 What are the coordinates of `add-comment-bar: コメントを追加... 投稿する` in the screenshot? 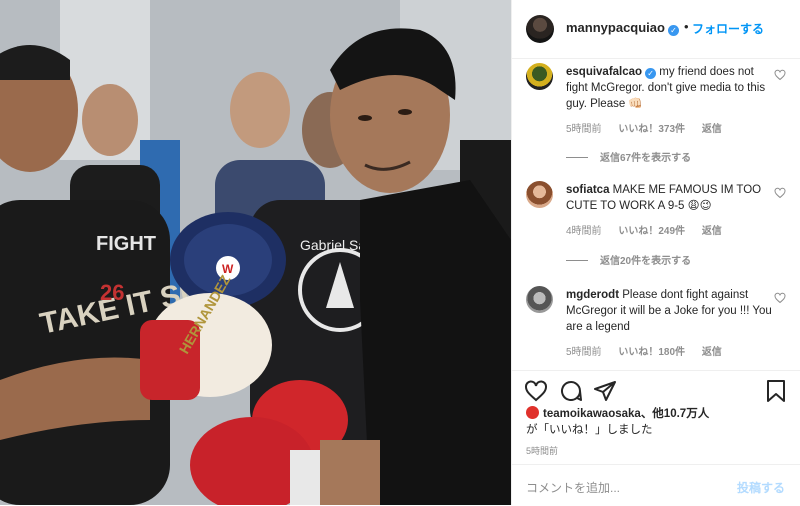 It's located at (656, 485).